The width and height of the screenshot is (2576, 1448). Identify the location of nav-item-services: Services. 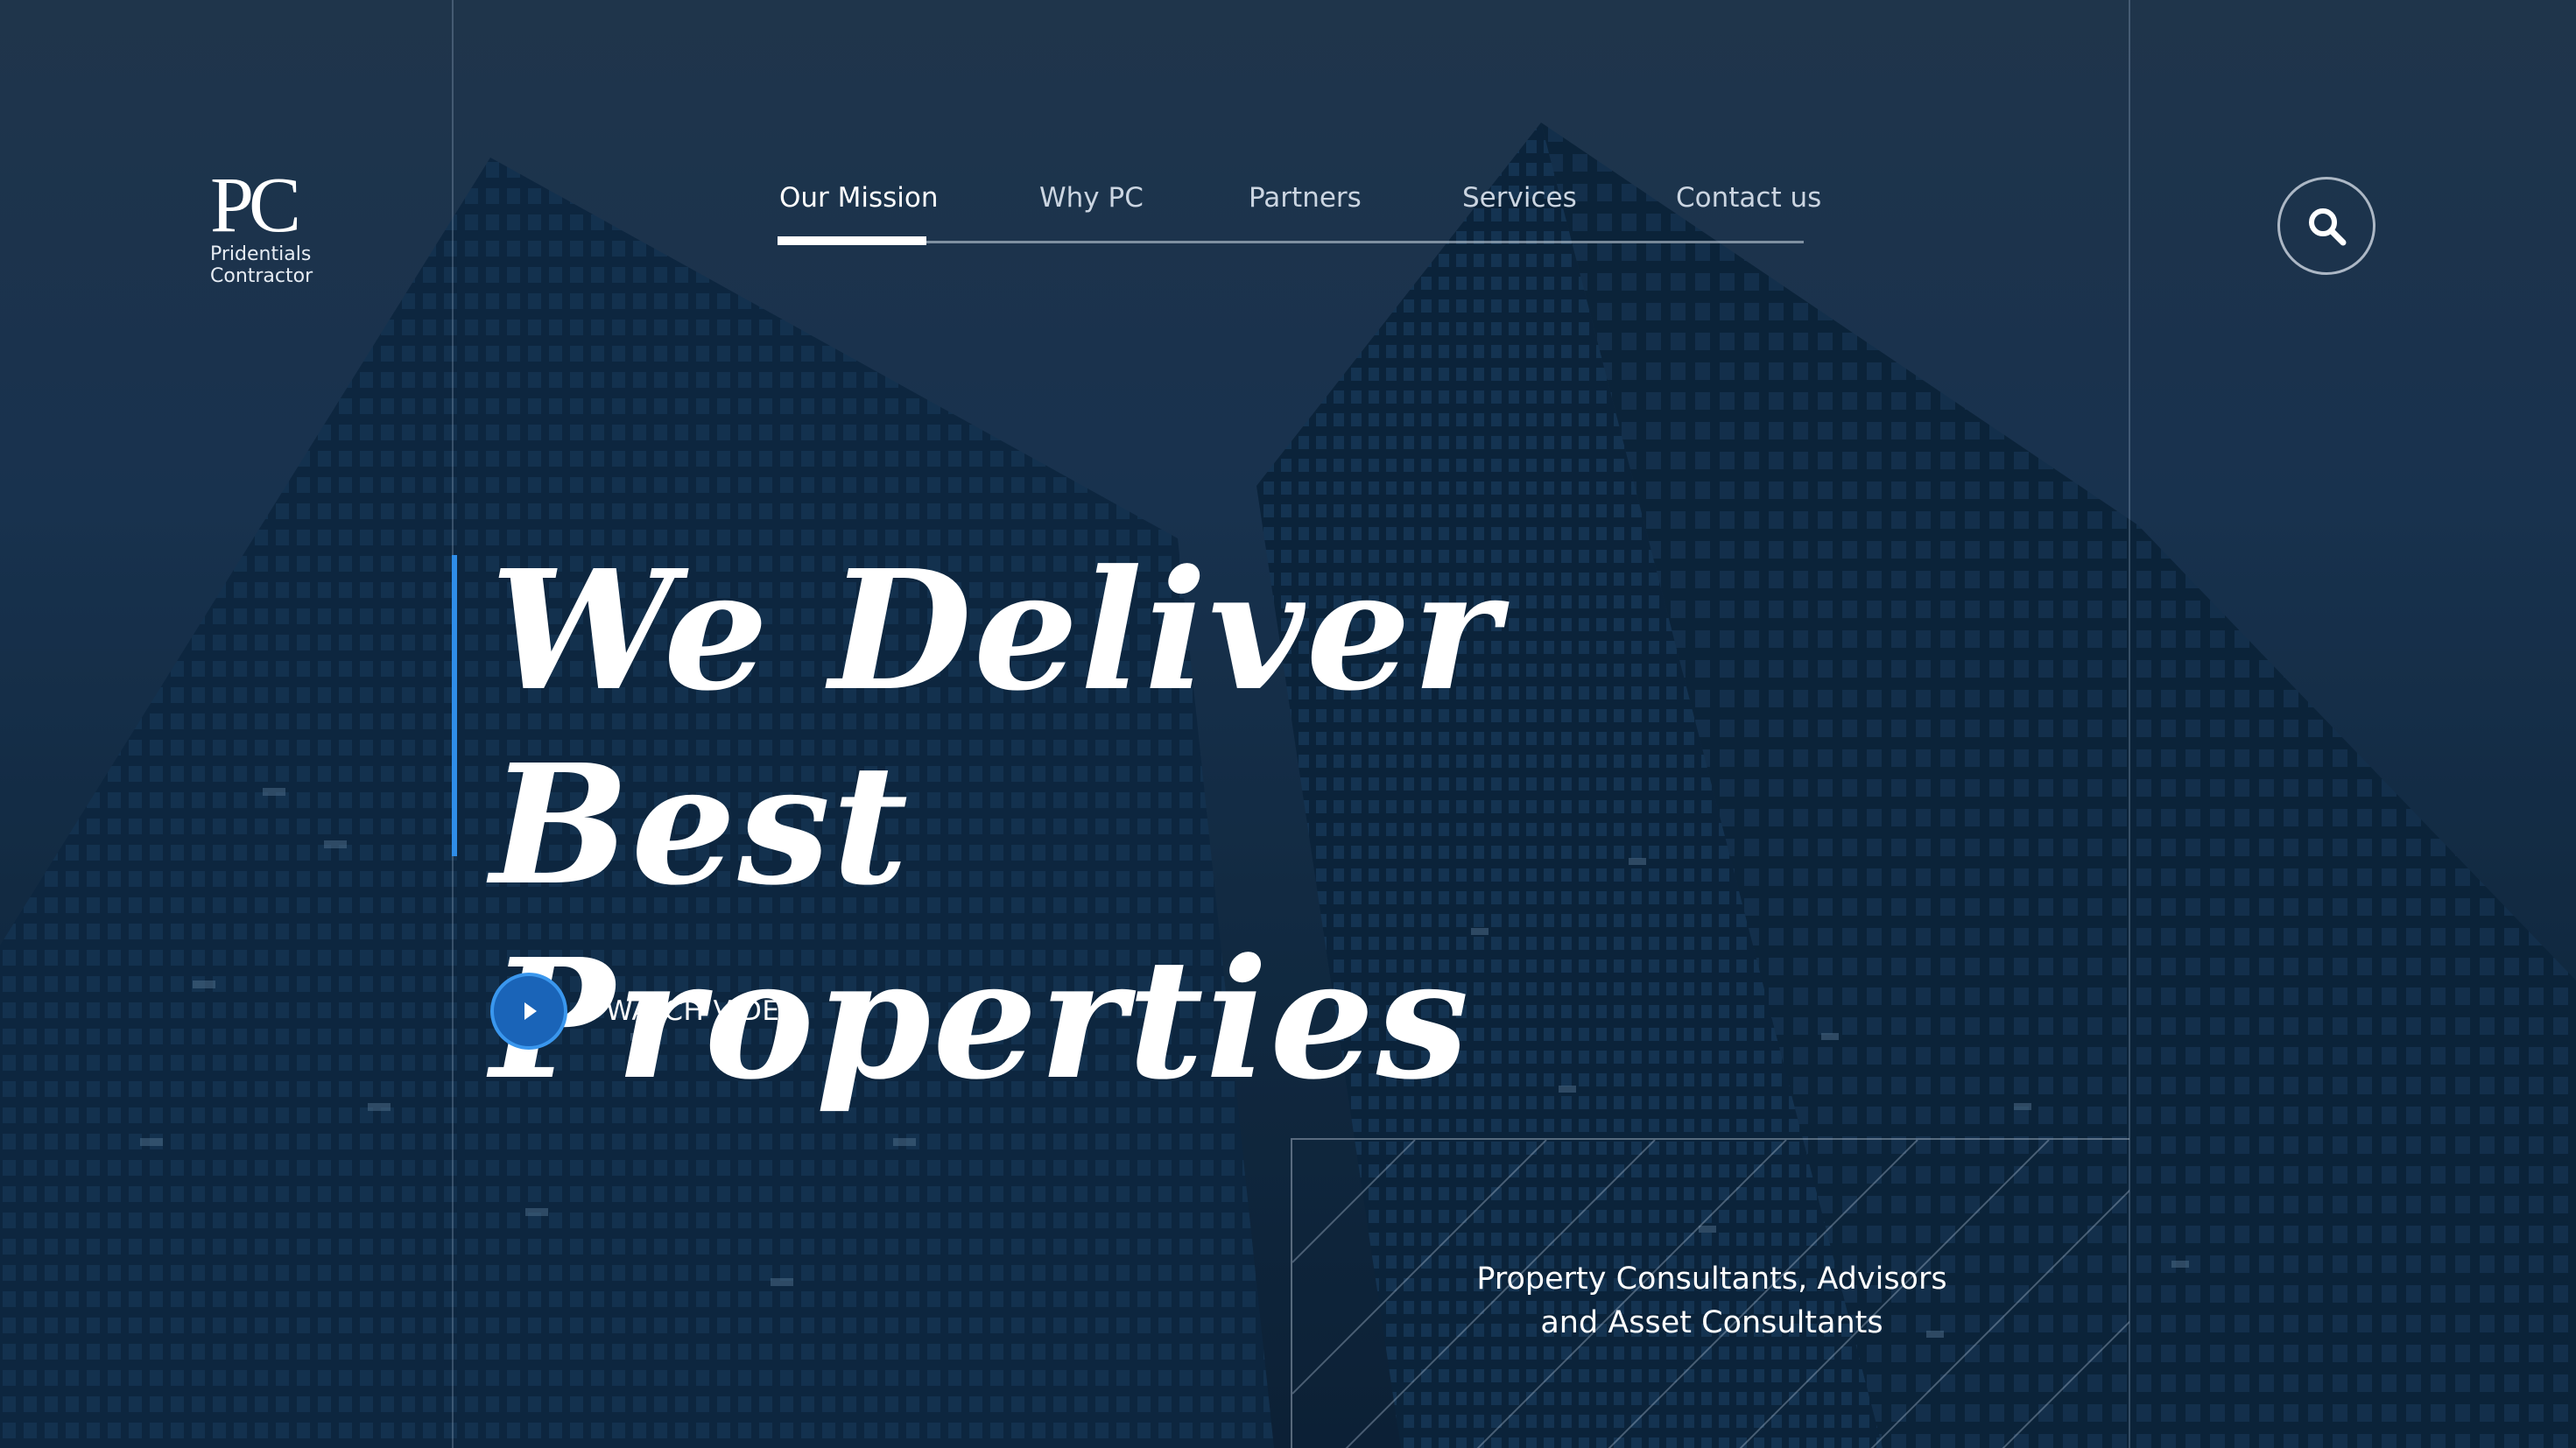
(1519, 198).